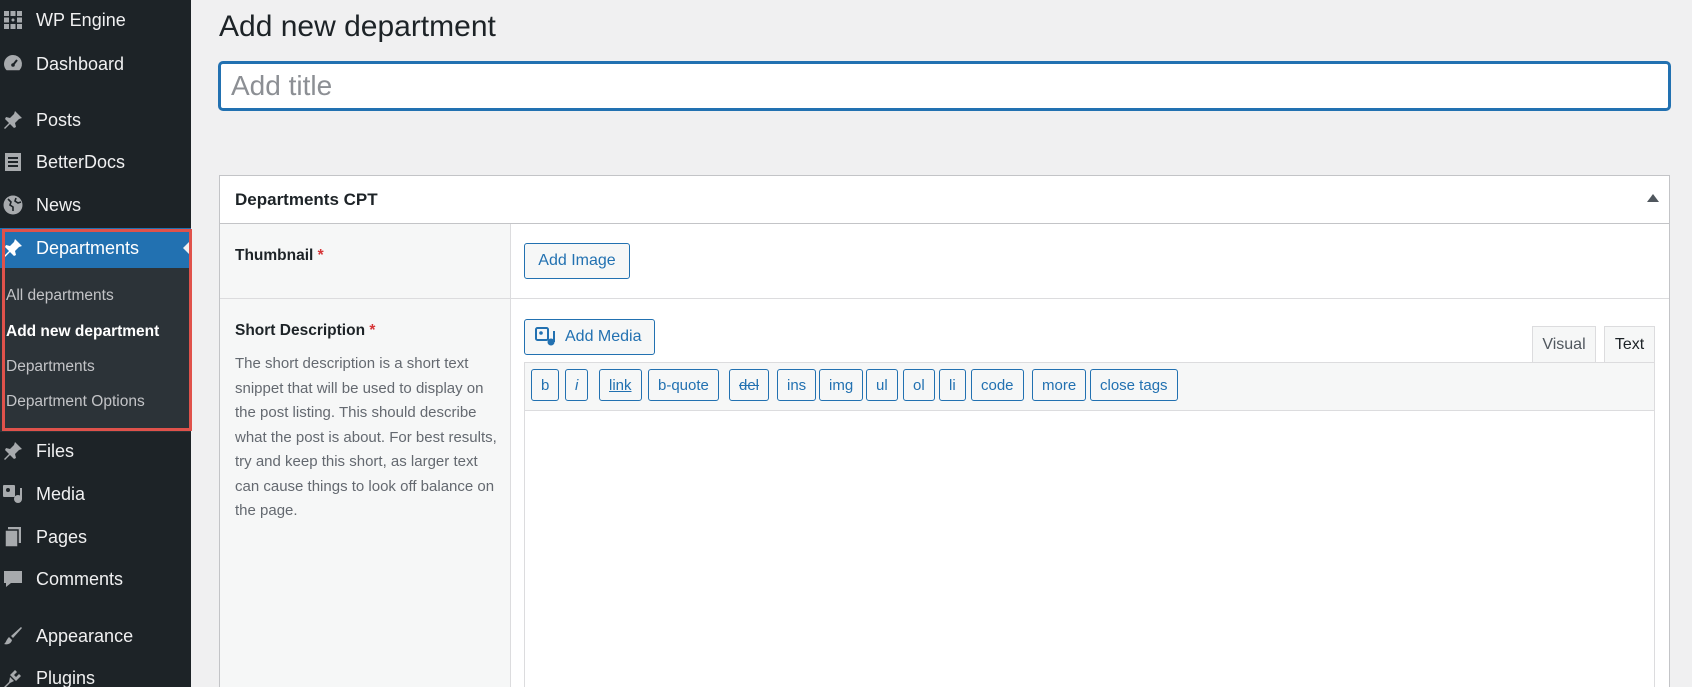 The image size is (1692, 687). Describe the element at coordinates (603, 336) in the screenshot. I see `add-media-label: Add Media` at that location.